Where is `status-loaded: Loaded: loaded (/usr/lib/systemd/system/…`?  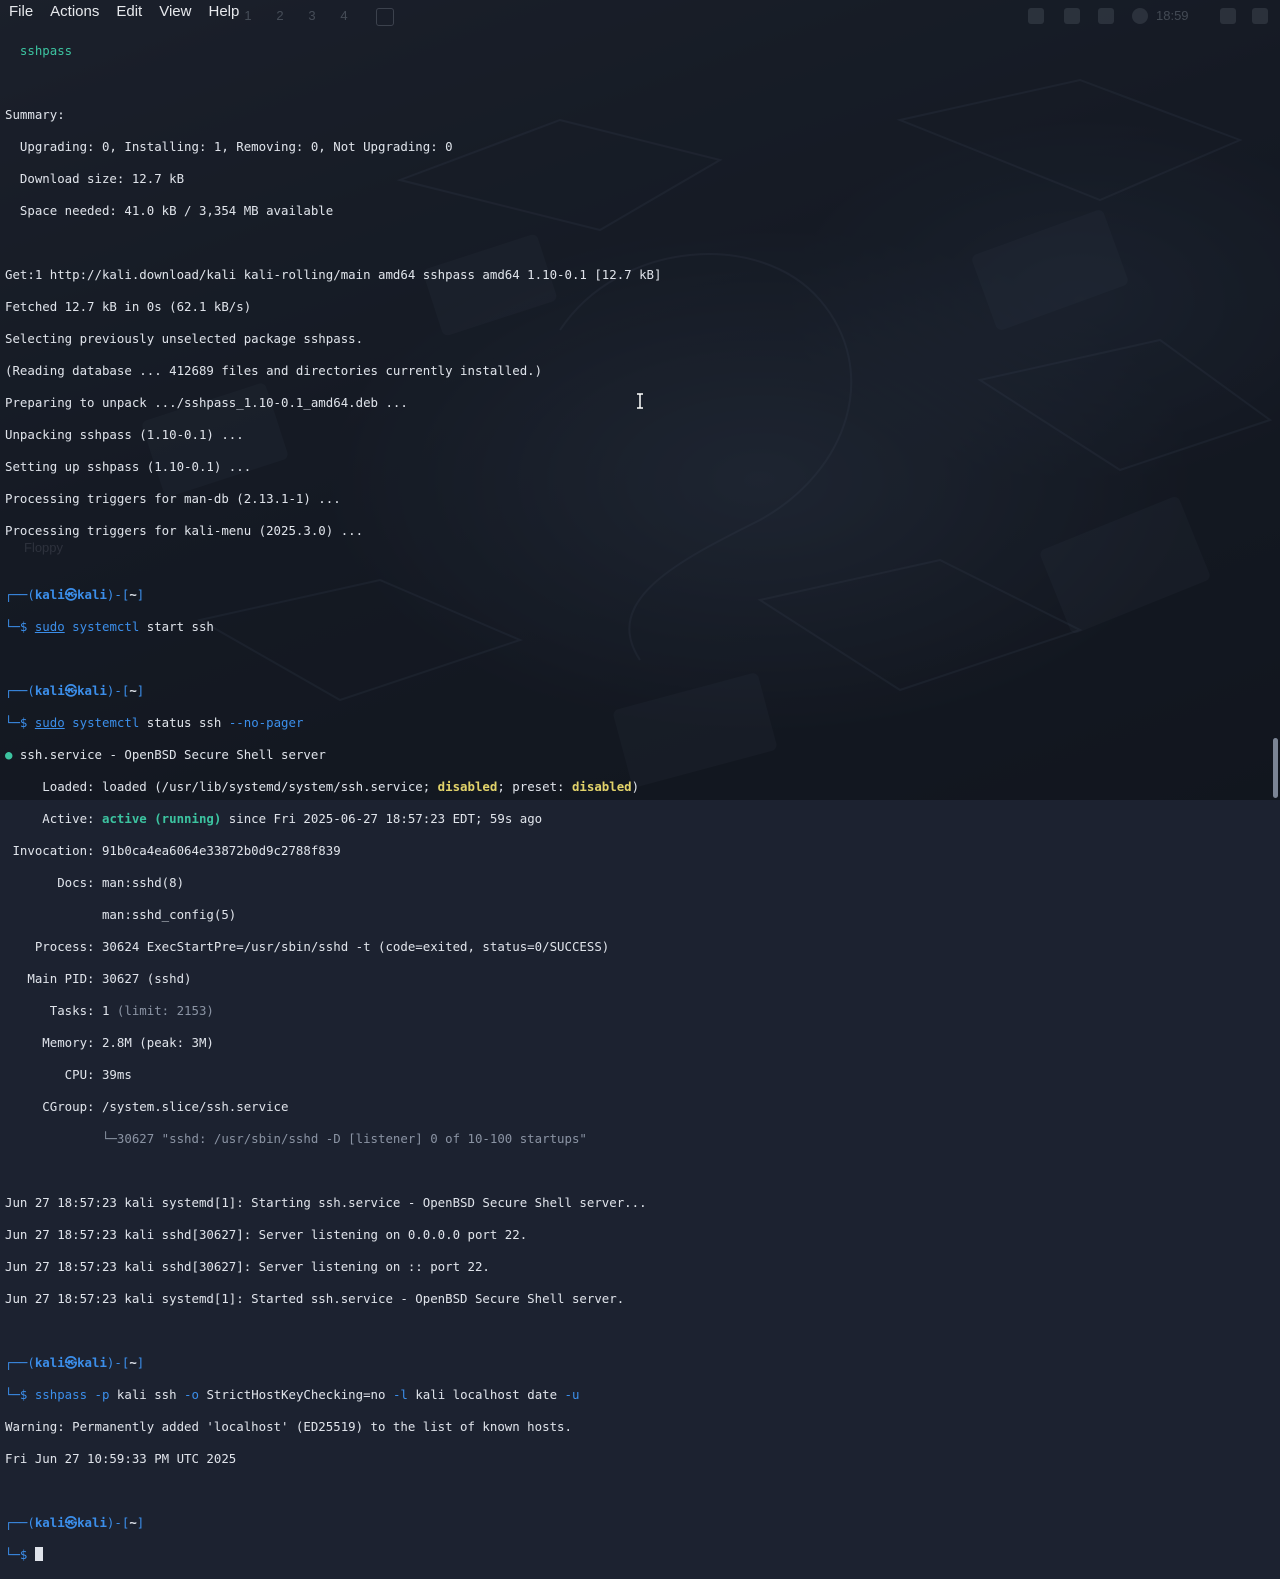
status-loaded: Loaded: loaded (/usr/lib/systemd/system/… is located at coordinates (322, 786).